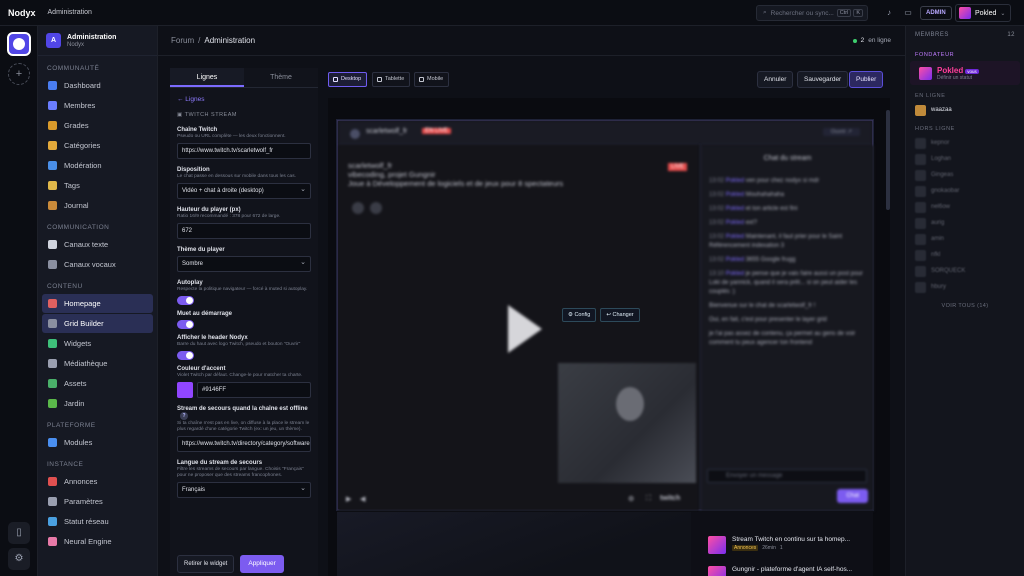 The image size is (1024, 576). Describe the element at coordinates (866, 79) in the screenshot. I see `publish-button: Publier` at that location.